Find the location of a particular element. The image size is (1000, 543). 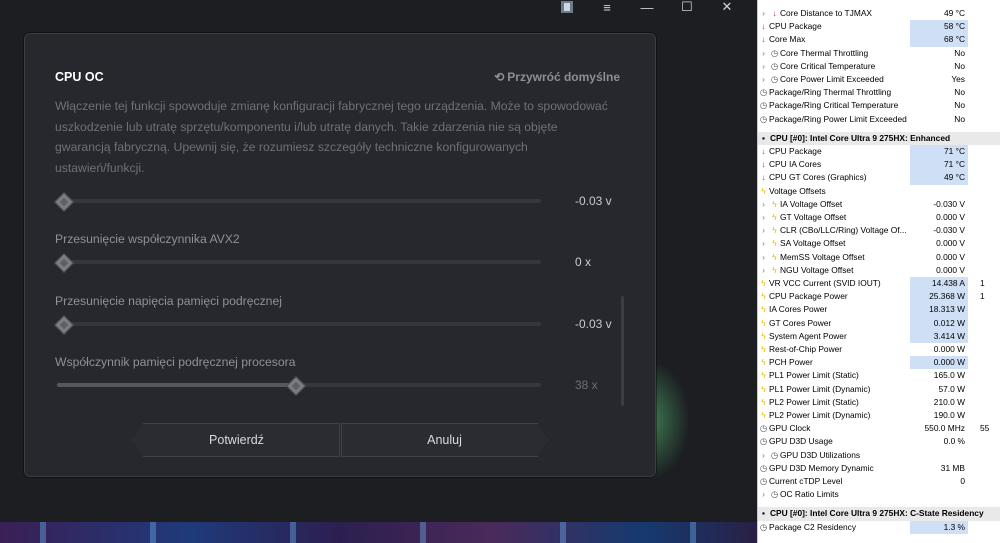

sensor-row: ◷ Package/Ring Power Limit Exceeded No is located at coordinates (879, 119).